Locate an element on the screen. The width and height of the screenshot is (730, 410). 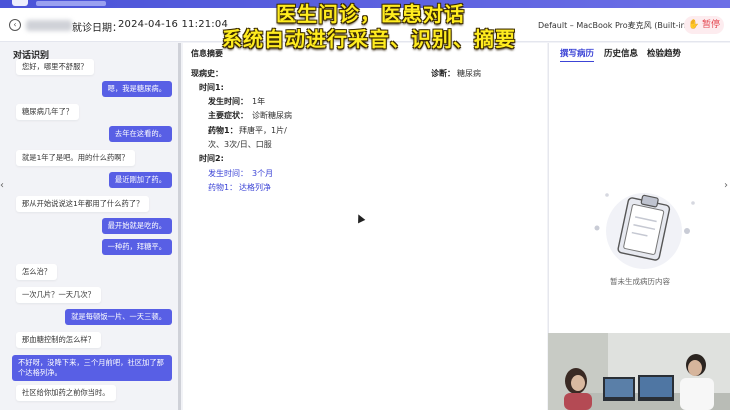
time2-label: 时间2: is located at coordinates (211, 158).